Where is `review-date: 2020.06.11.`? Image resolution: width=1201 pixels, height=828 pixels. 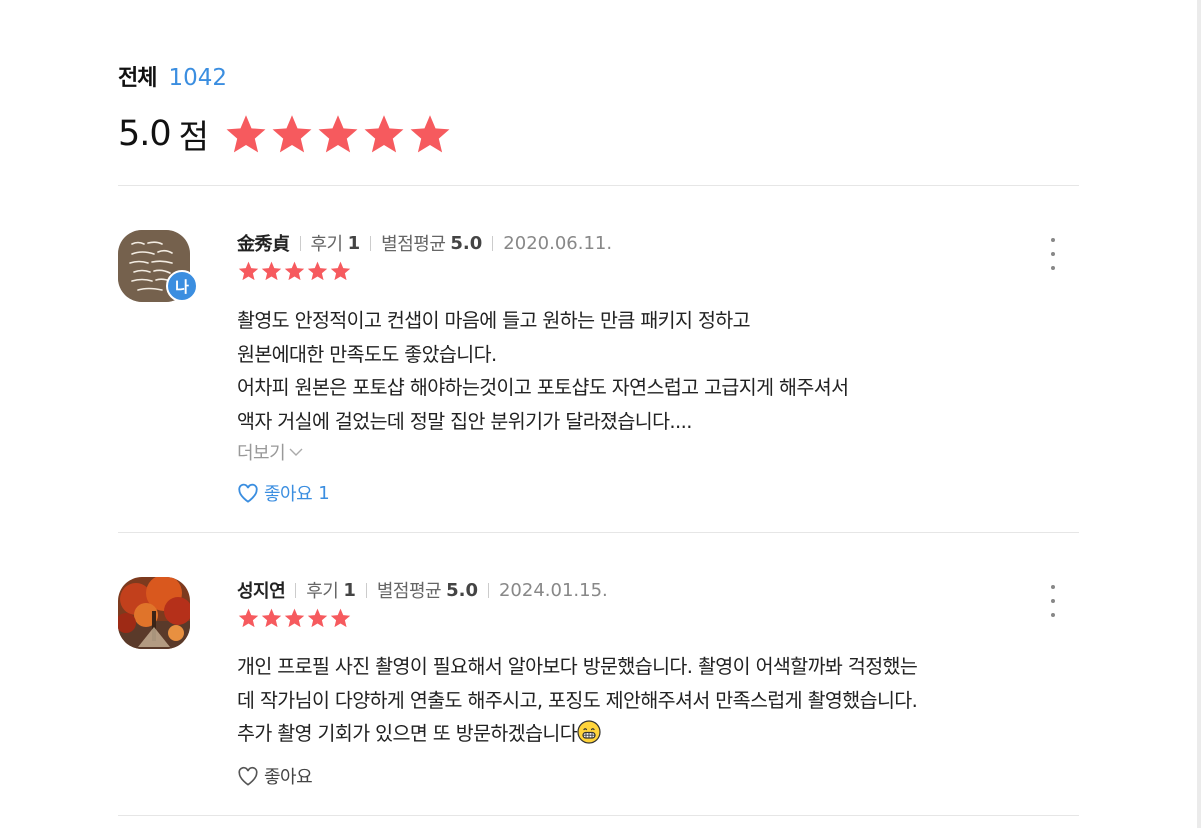 review-date: 2020.06.11. is located at coordinates (558, 243).